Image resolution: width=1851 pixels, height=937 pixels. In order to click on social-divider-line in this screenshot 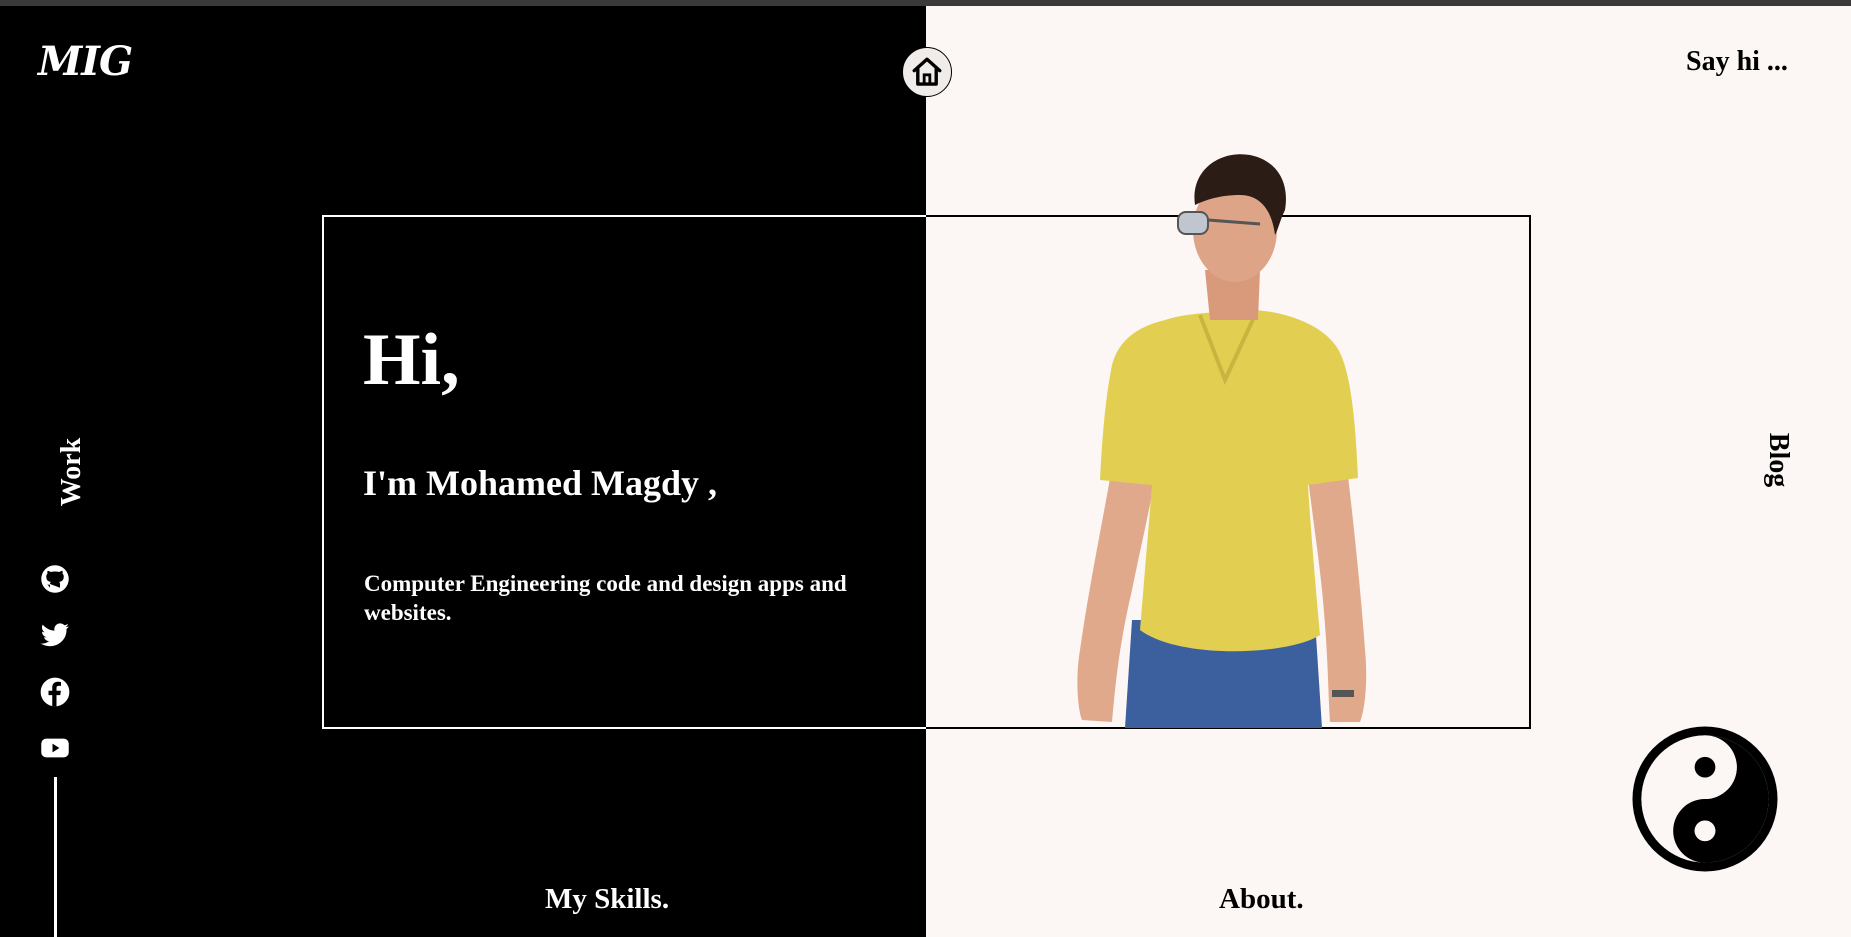, I will do `click(55, 857)`.